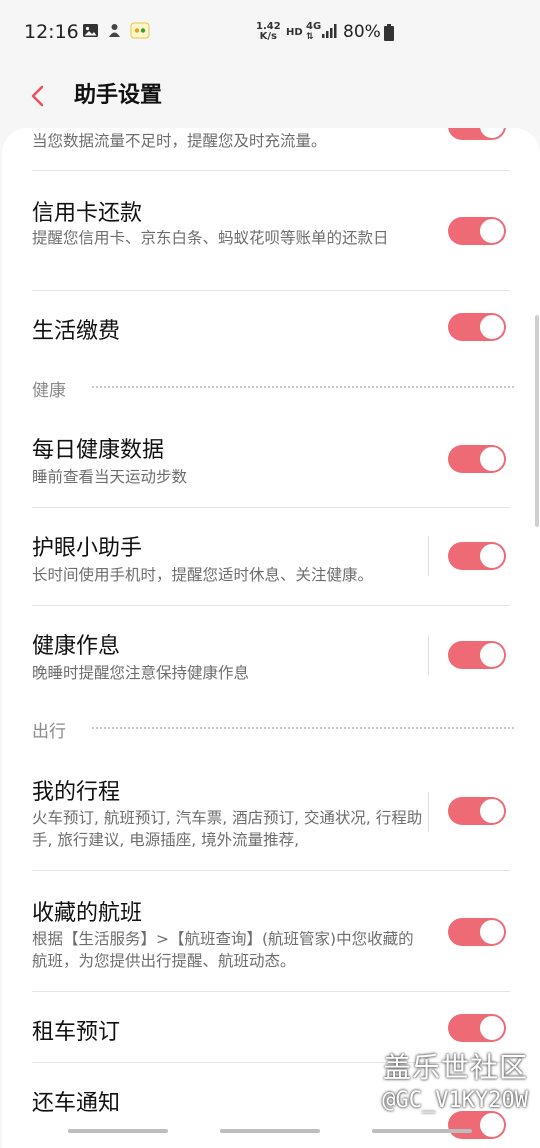  I want to click on utilities-toggle, so click(477, 327).